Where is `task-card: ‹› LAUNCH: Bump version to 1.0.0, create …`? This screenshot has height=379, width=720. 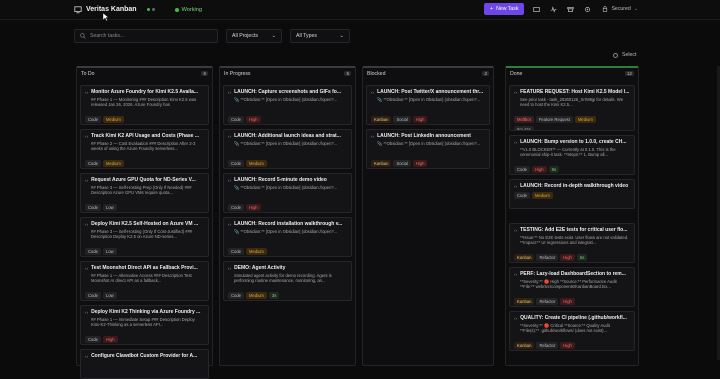 task-card: ‹› LAUNCH: Bump version to 1.0.0, create … is located at coordinates (572, 155).